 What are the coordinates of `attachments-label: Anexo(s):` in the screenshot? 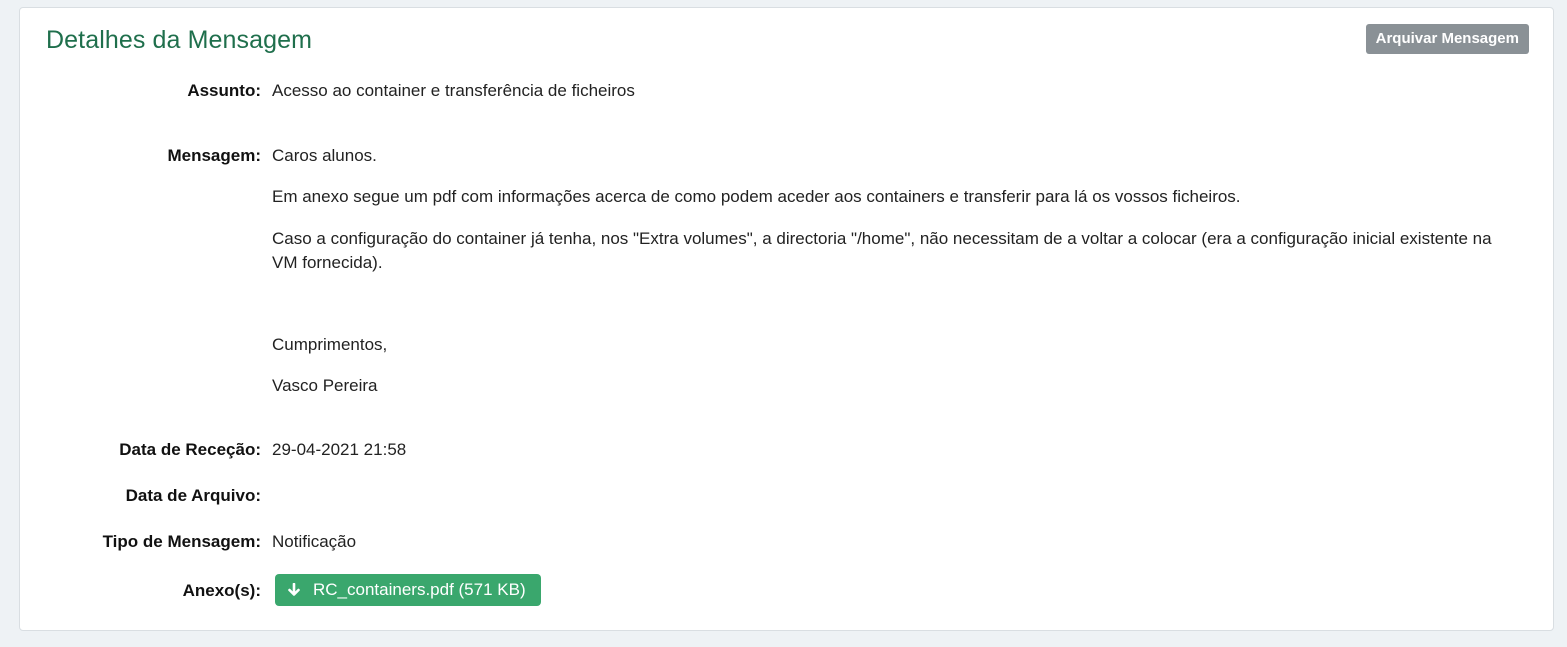 It's located at (221, 590).